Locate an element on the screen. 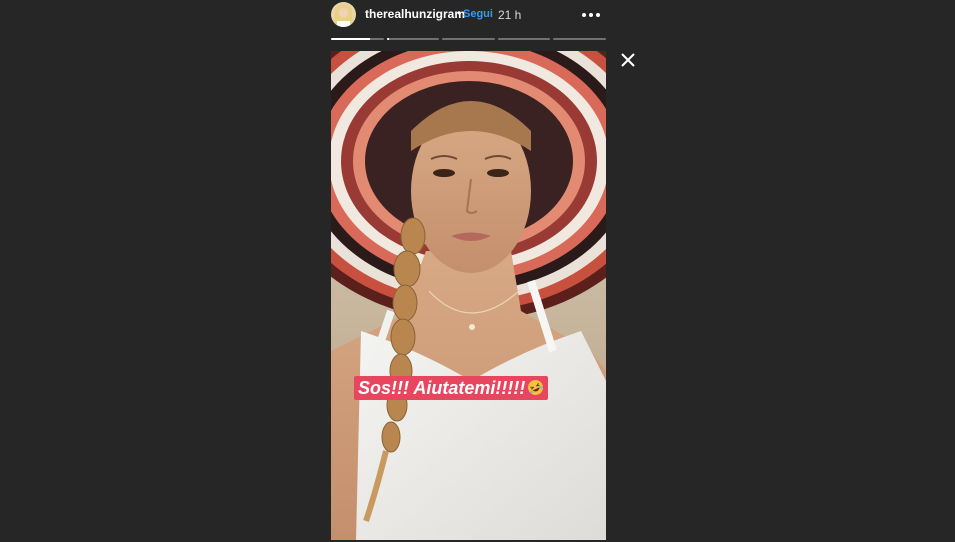  story-caption: Sos!!! Aiutatemi!!!!! is located at coordinates (451, 388).